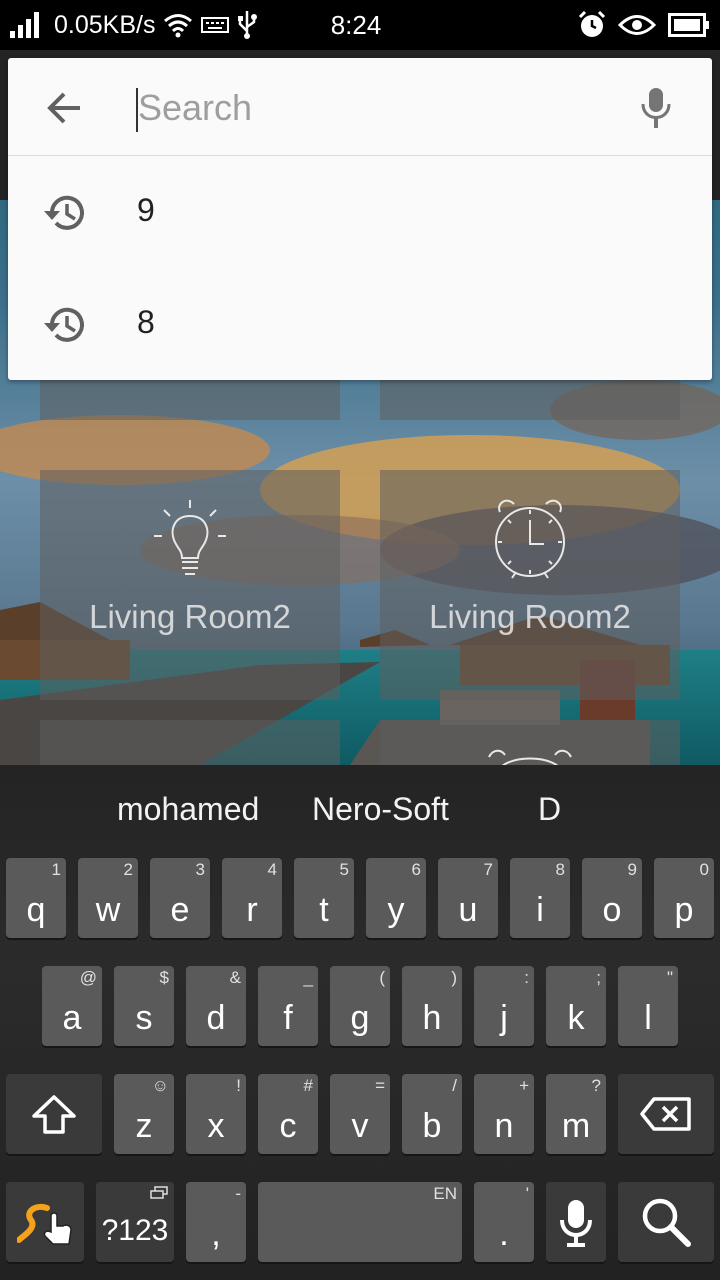 This screenshot has height=1280, width=720. What do you see at coordinates (612, 898) in the screenshot?
I see `key-o: 9o` at bounding box center [612, 898].